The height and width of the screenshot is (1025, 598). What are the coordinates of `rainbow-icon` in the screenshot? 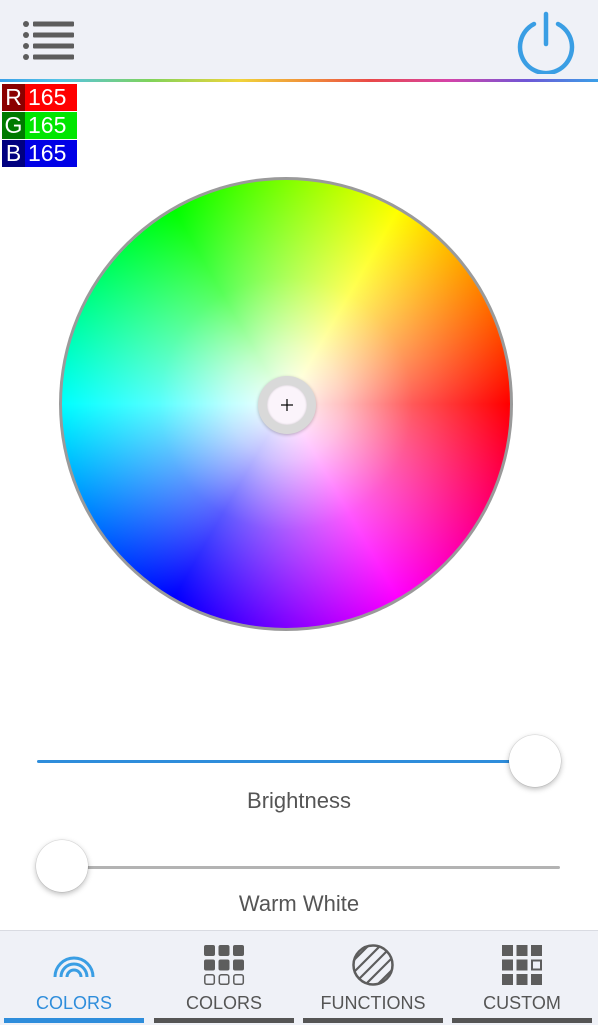 It's located at (74, 967).